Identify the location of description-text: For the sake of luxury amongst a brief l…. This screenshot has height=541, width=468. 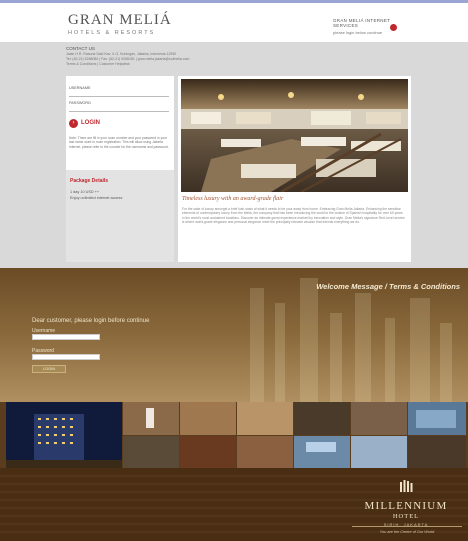
(293, 216).